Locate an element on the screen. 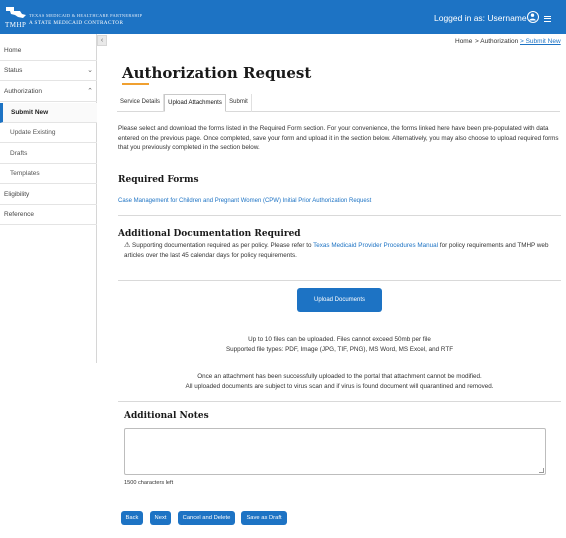 The width and height of the screenshot is (566, 538). collapse-sidebar-button: ‹ is located at coordinates (102, 40).